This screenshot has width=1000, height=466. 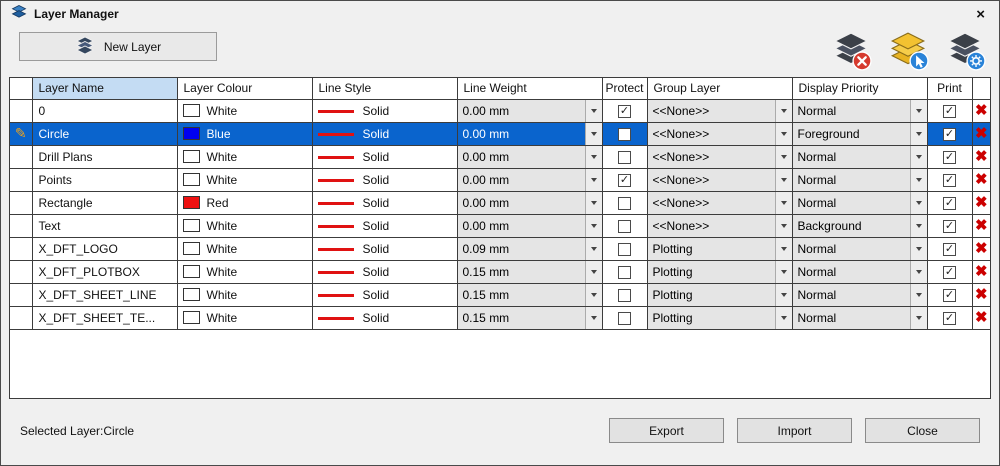 I want to click on col-header-layer-colour: Layer Colour, so click(x=245, y=89).